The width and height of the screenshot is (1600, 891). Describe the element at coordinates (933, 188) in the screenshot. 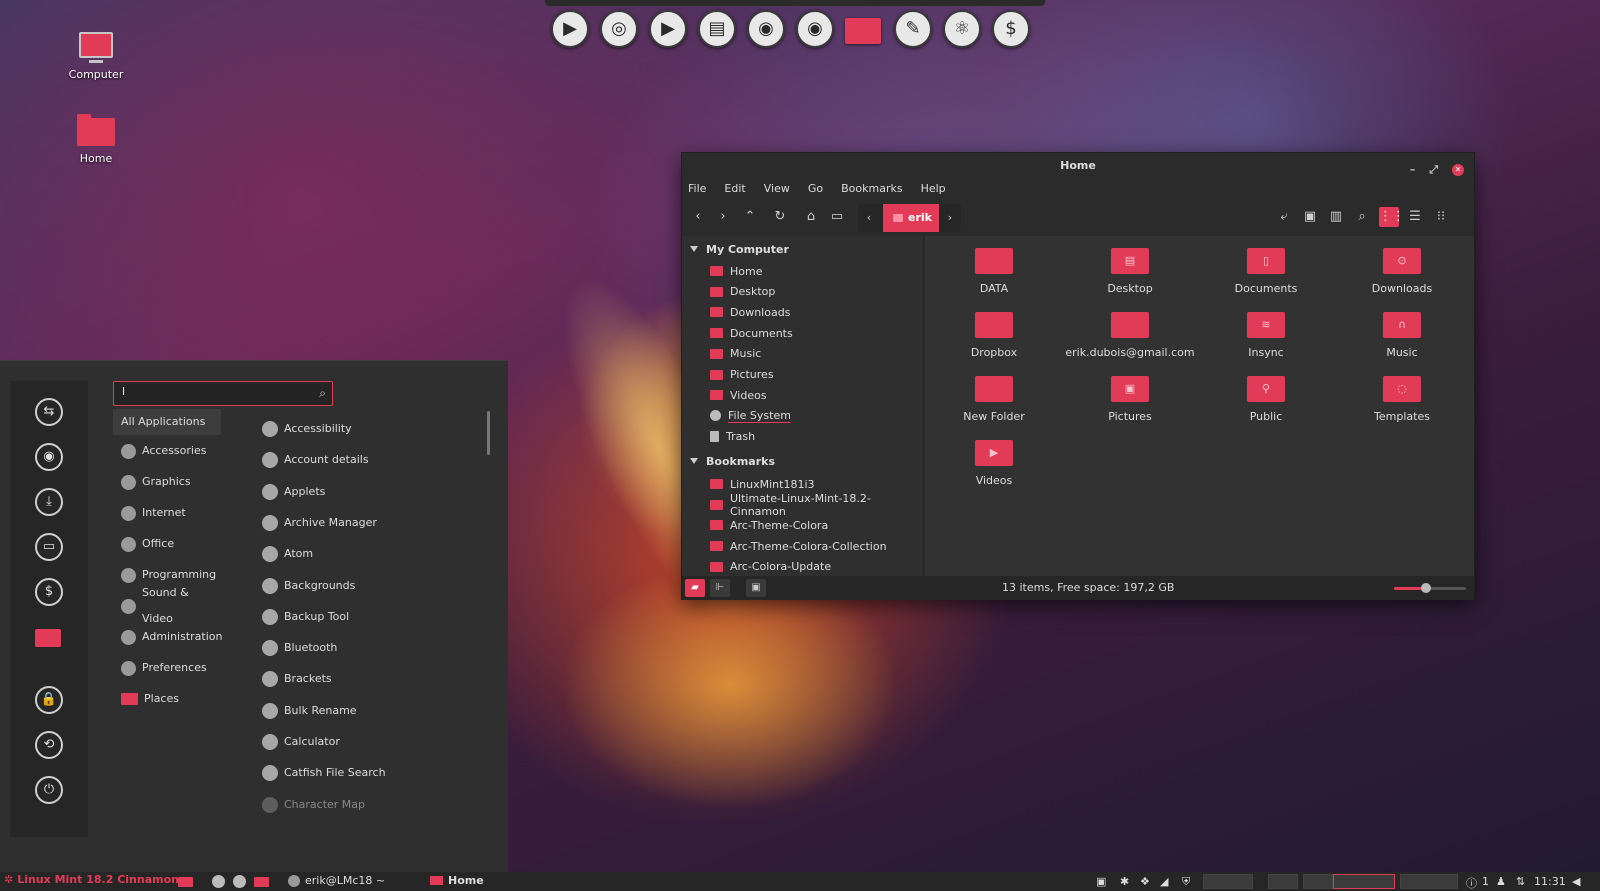

I see `menu-help: Help` at that location.